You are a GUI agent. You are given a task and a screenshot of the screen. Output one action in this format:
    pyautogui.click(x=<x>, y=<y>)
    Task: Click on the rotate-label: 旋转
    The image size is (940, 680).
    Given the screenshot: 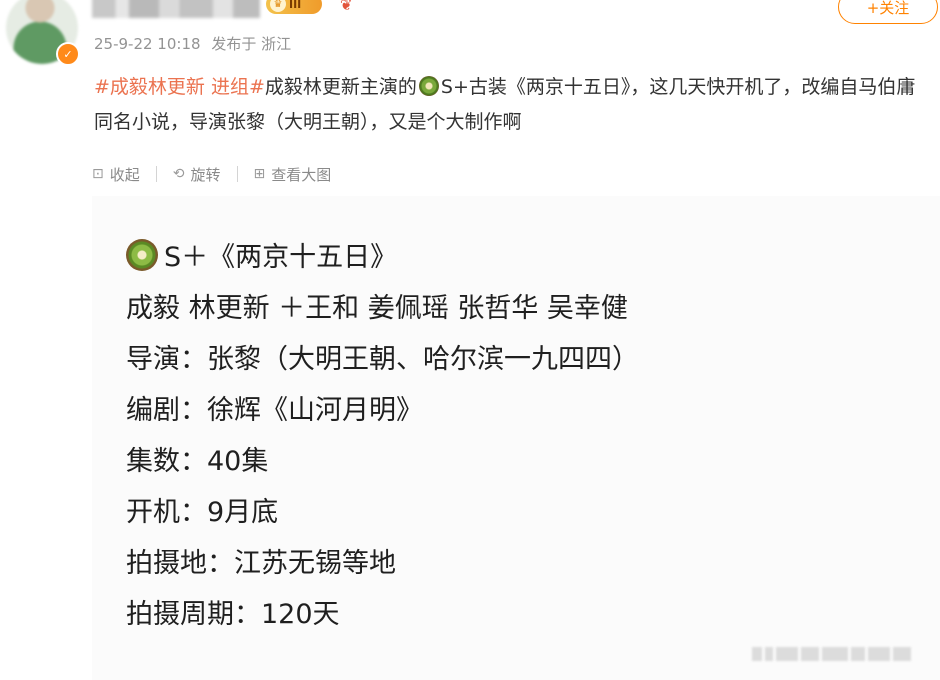 What is the action you would take?
    pyautogui.click(x=205, y=174)
    